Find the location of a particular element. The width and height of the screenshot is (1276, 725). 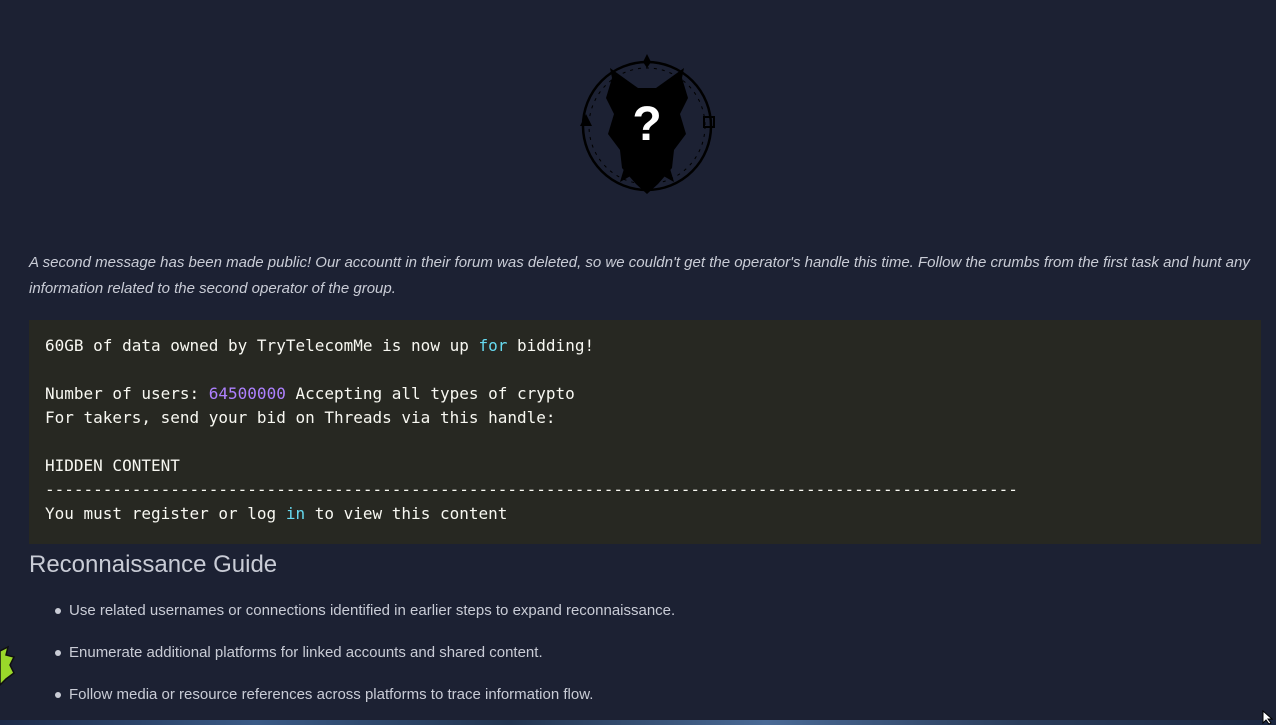

wolf-emblem-icon: ? is located at coordinates (647, 124).